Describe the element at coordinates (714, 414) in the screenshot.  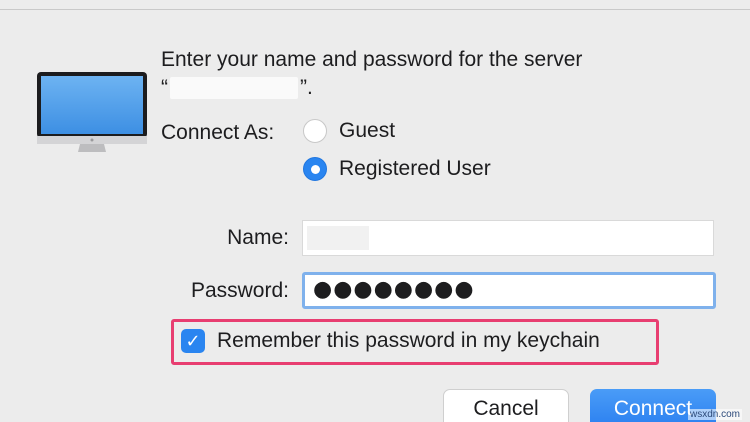
I see `watermark: wsxdn.com` at that location.